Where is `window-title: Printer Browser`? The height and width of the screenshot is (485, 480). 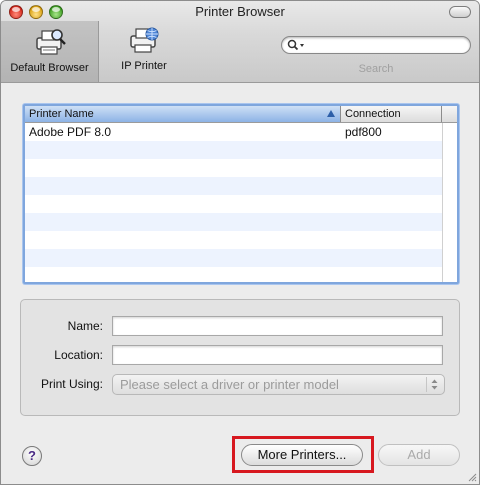
window-title: Printer Browser is located at coordinates (240, 11).